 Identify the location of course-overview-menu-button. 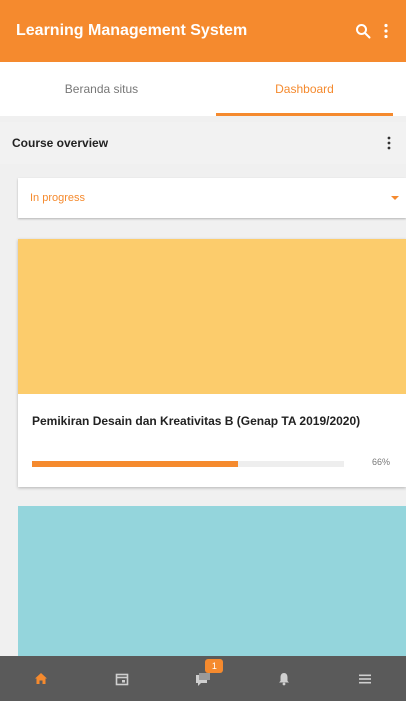
(389, 143).